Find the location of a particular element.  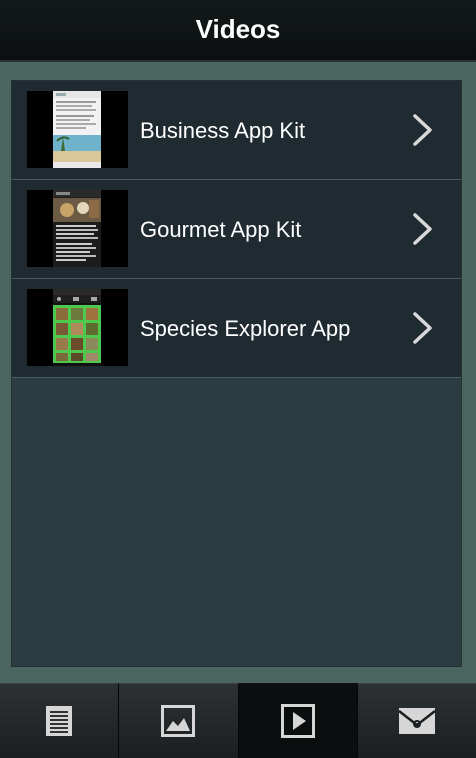

tab-photos is located at coordinates (179, 720).